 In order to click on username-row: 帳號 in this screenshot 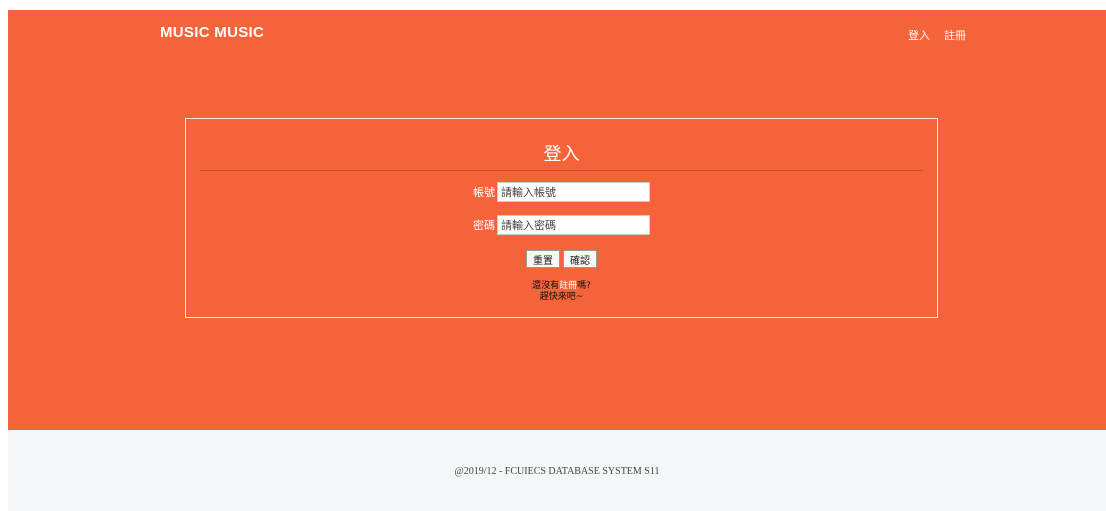, I will do `click(561, 192)`.